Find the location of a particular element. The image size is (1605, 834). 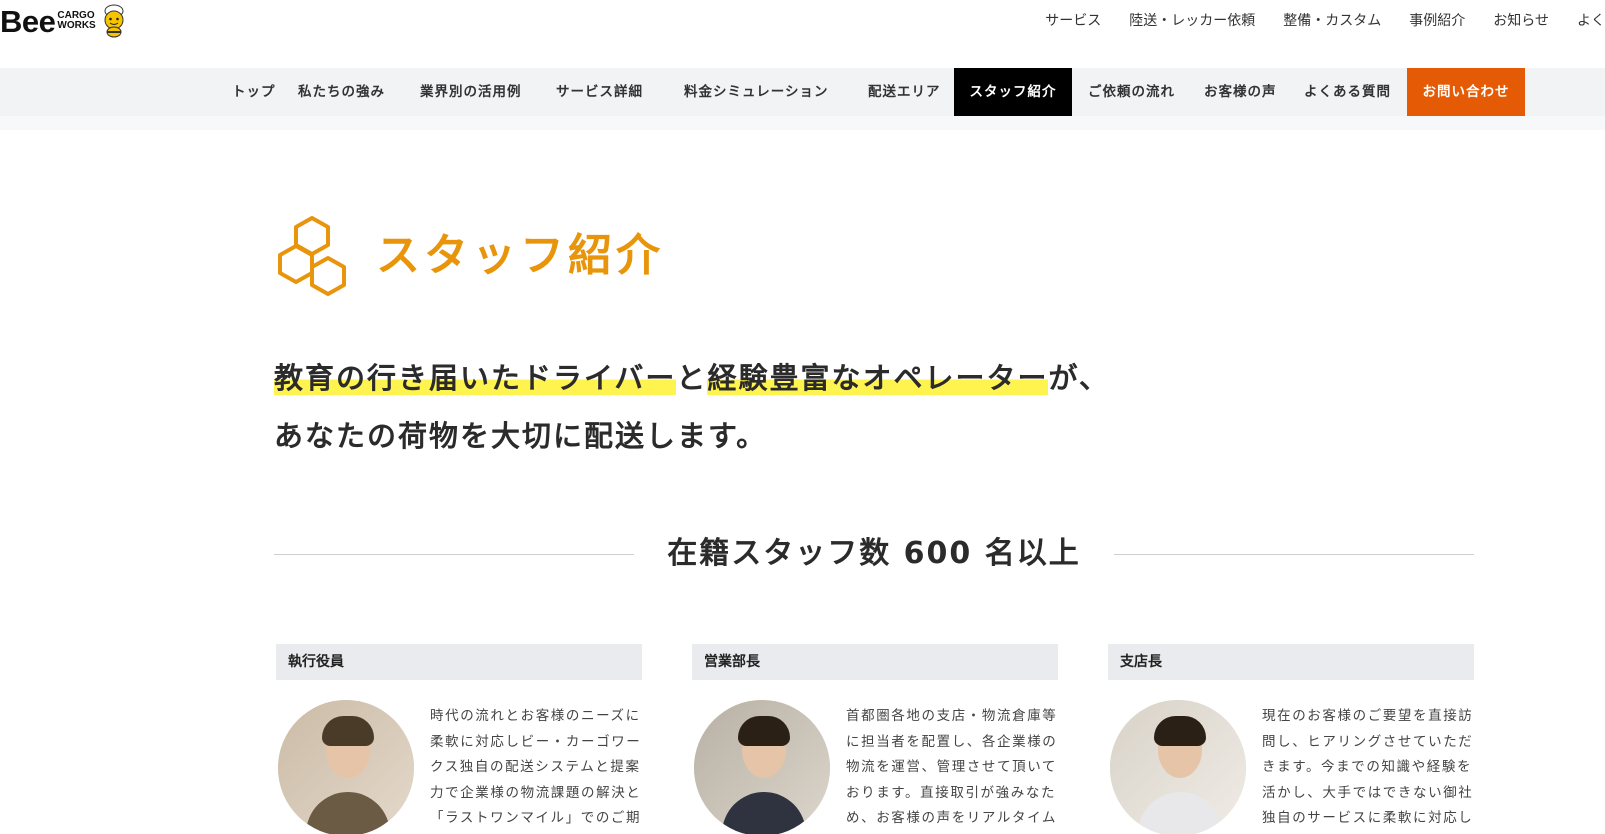

nav-service-details: サービス詳細 is located at coordinates (599, 92).